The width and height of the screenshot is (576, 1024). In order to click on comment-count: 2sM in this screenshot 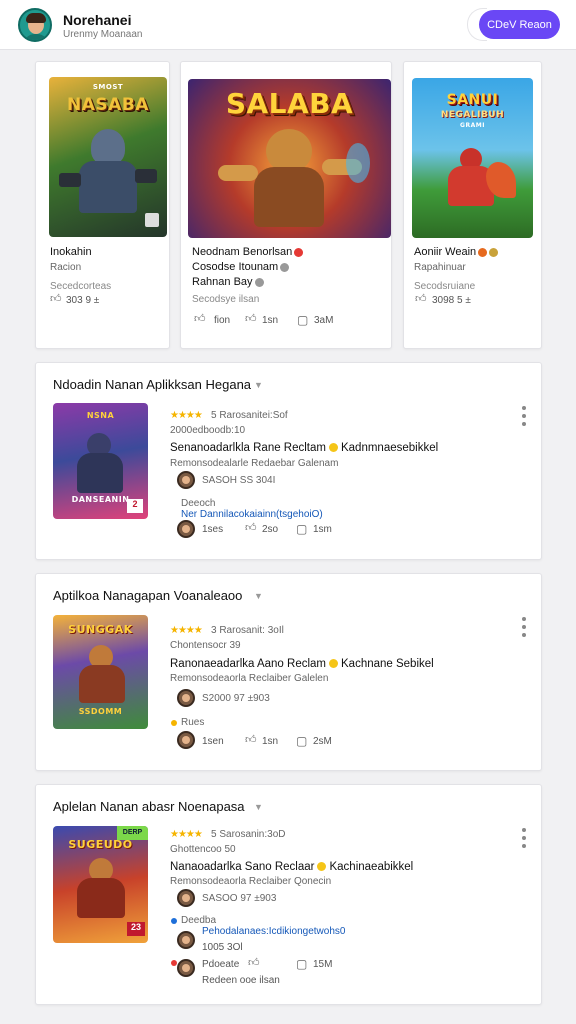, I will do `click(322, 741)`.